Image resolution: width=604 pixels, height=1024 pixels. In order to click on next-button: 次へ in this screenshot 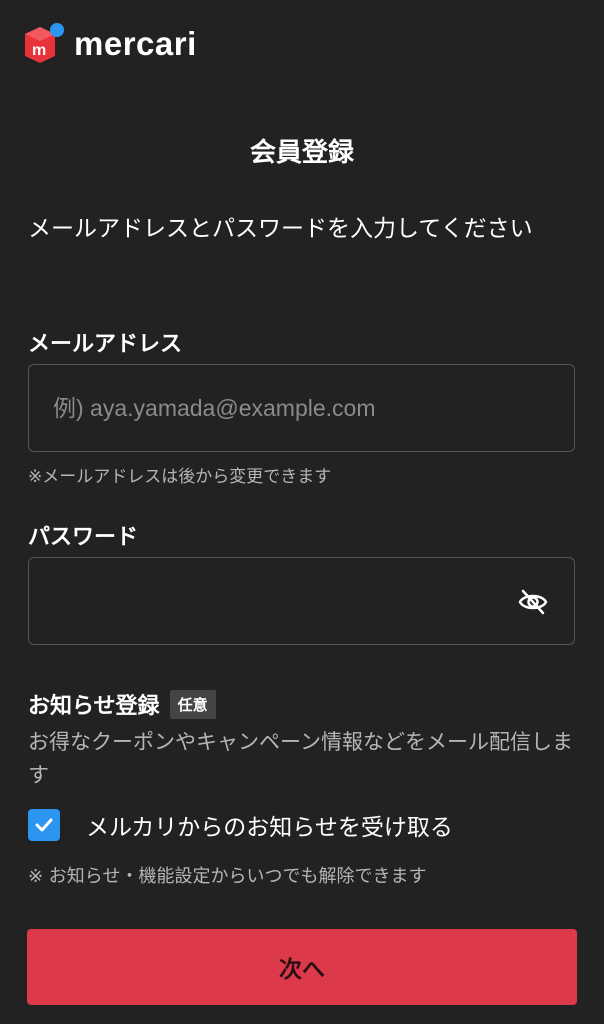, I will do `click(302, 967)`.